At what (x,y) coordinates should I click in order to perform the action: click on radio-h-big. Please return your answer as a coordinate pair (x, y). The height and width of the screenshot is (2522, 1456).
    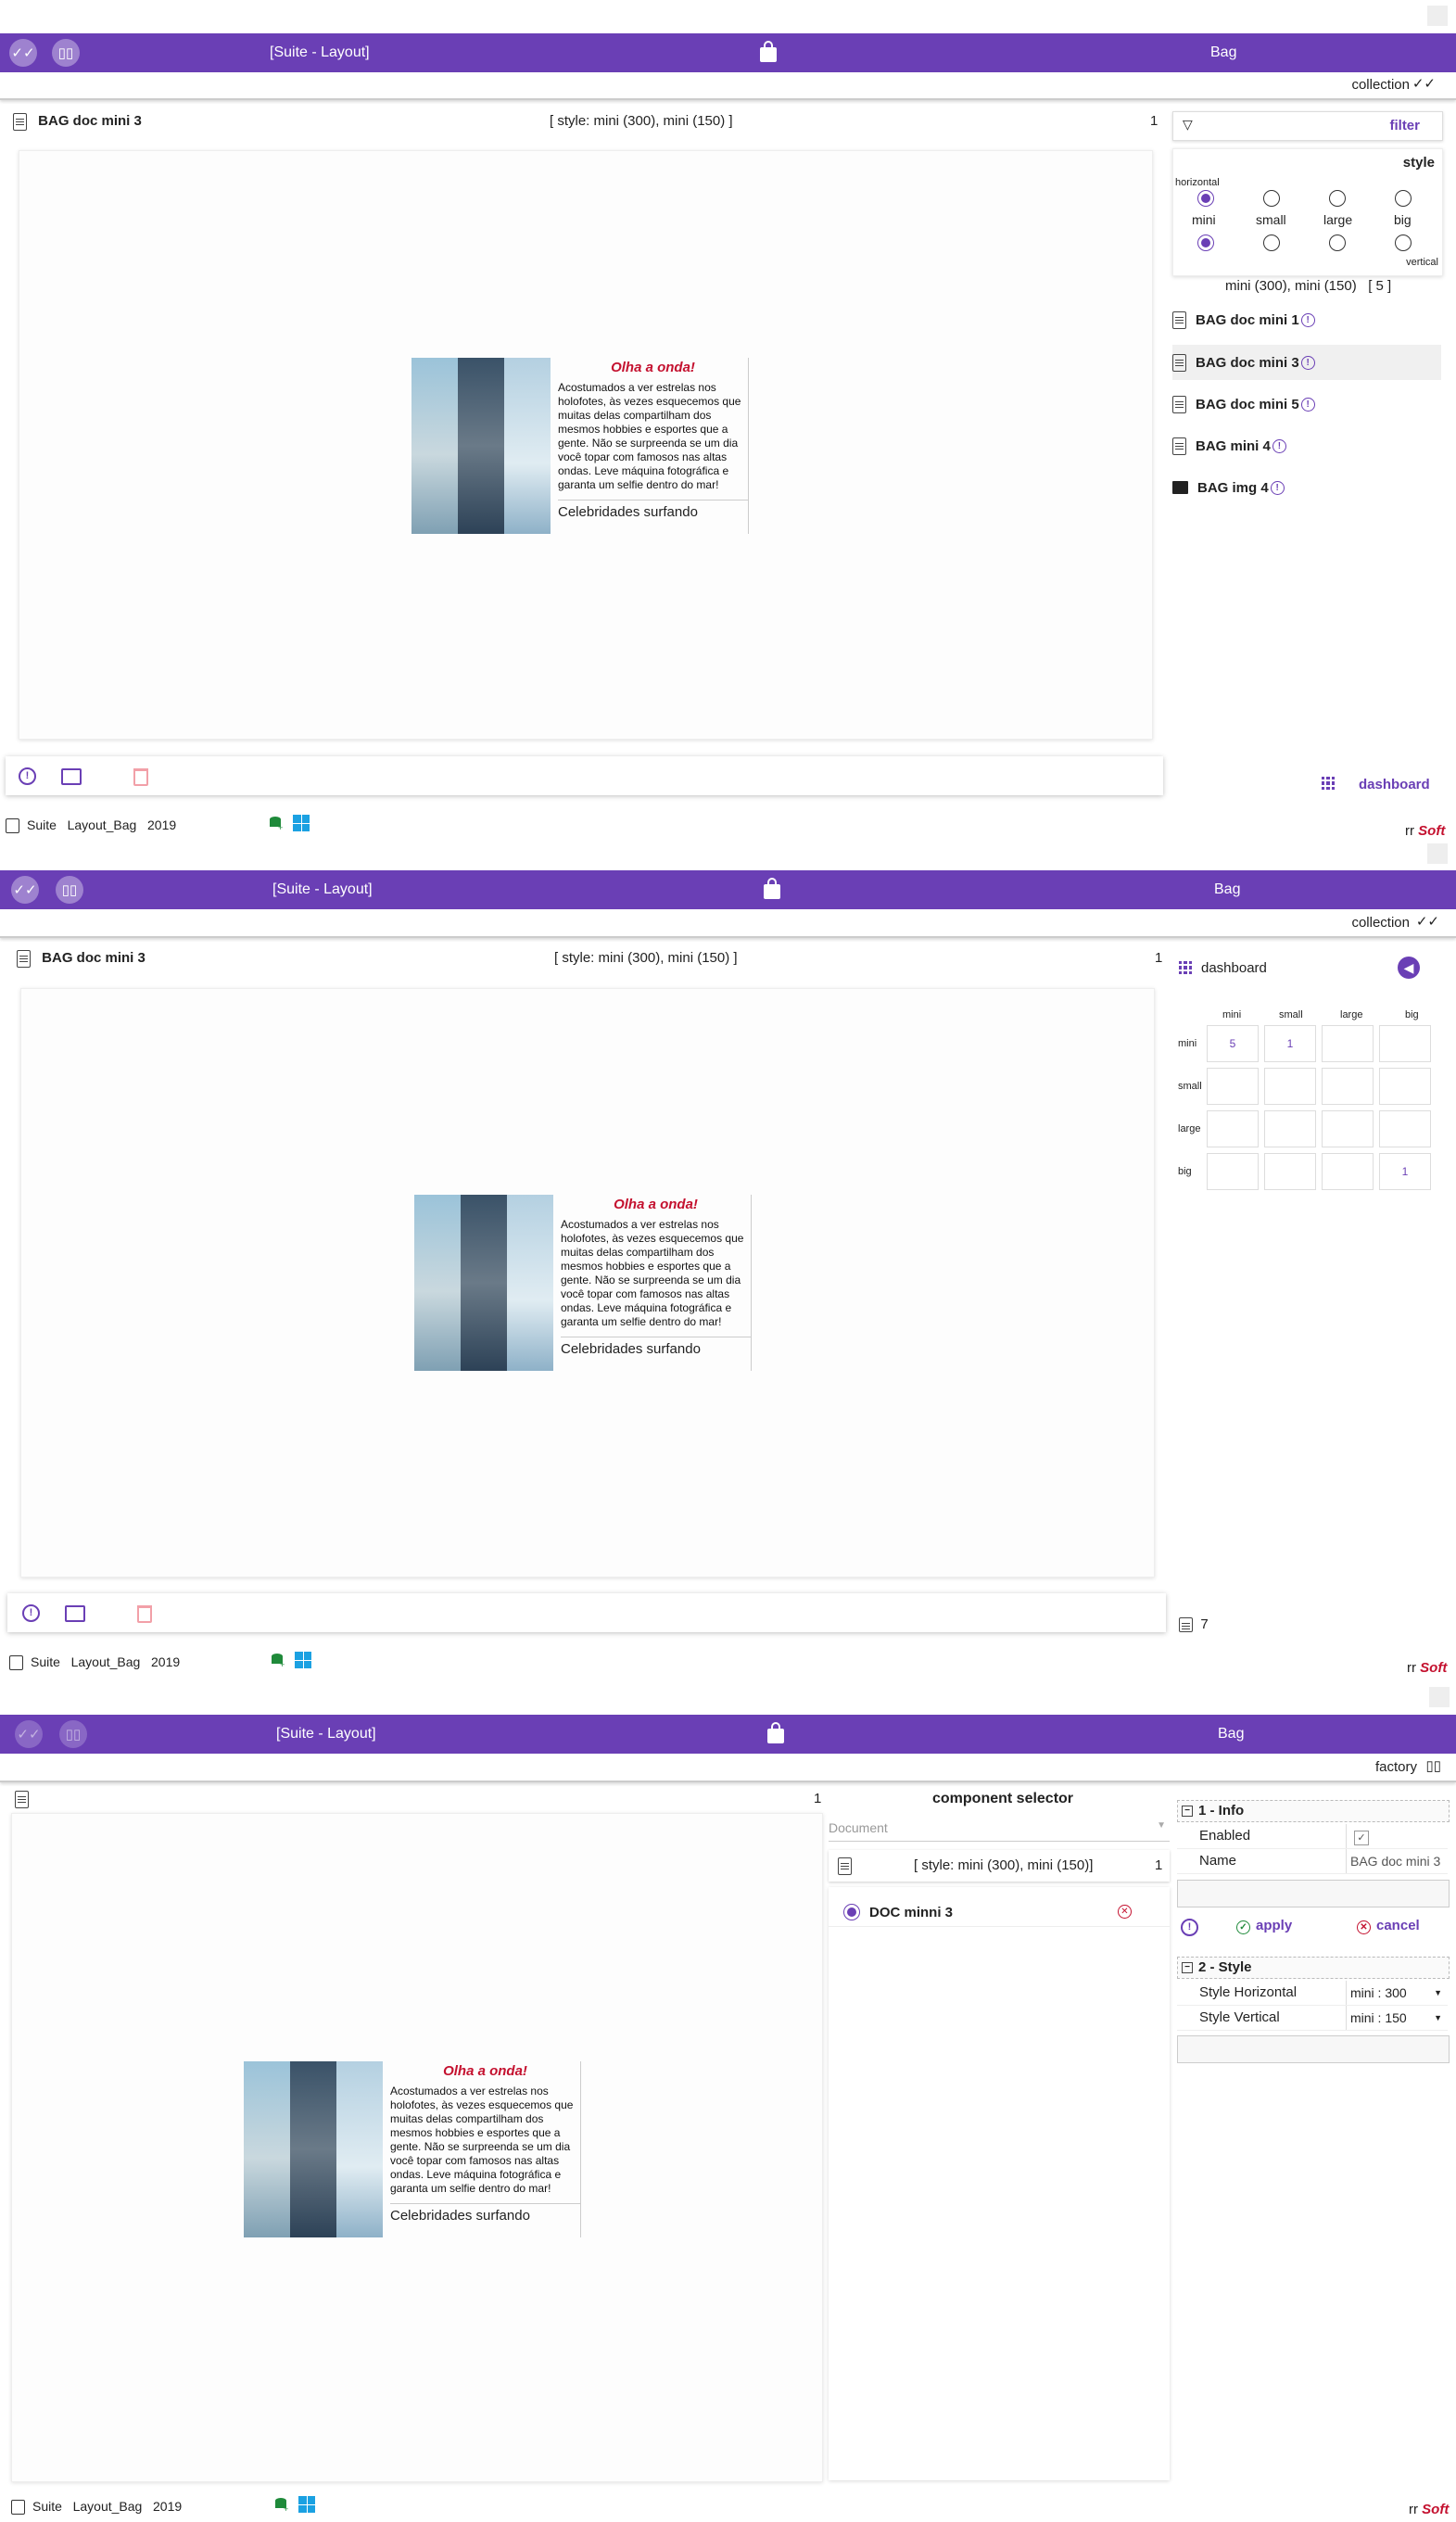
    Looking at the image, I should click on (1403, 198).